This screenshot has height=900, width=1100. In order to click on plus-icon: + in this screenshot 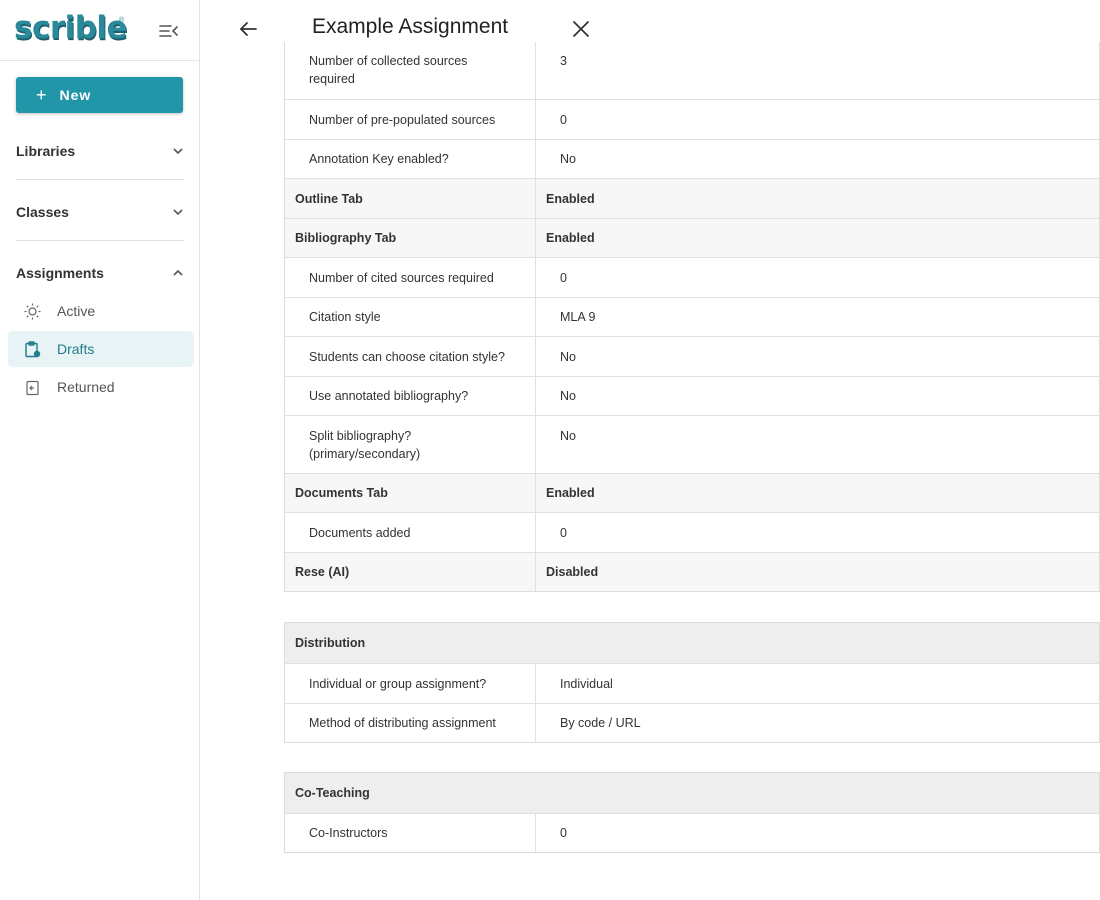, I will do `click(42, 94)`.